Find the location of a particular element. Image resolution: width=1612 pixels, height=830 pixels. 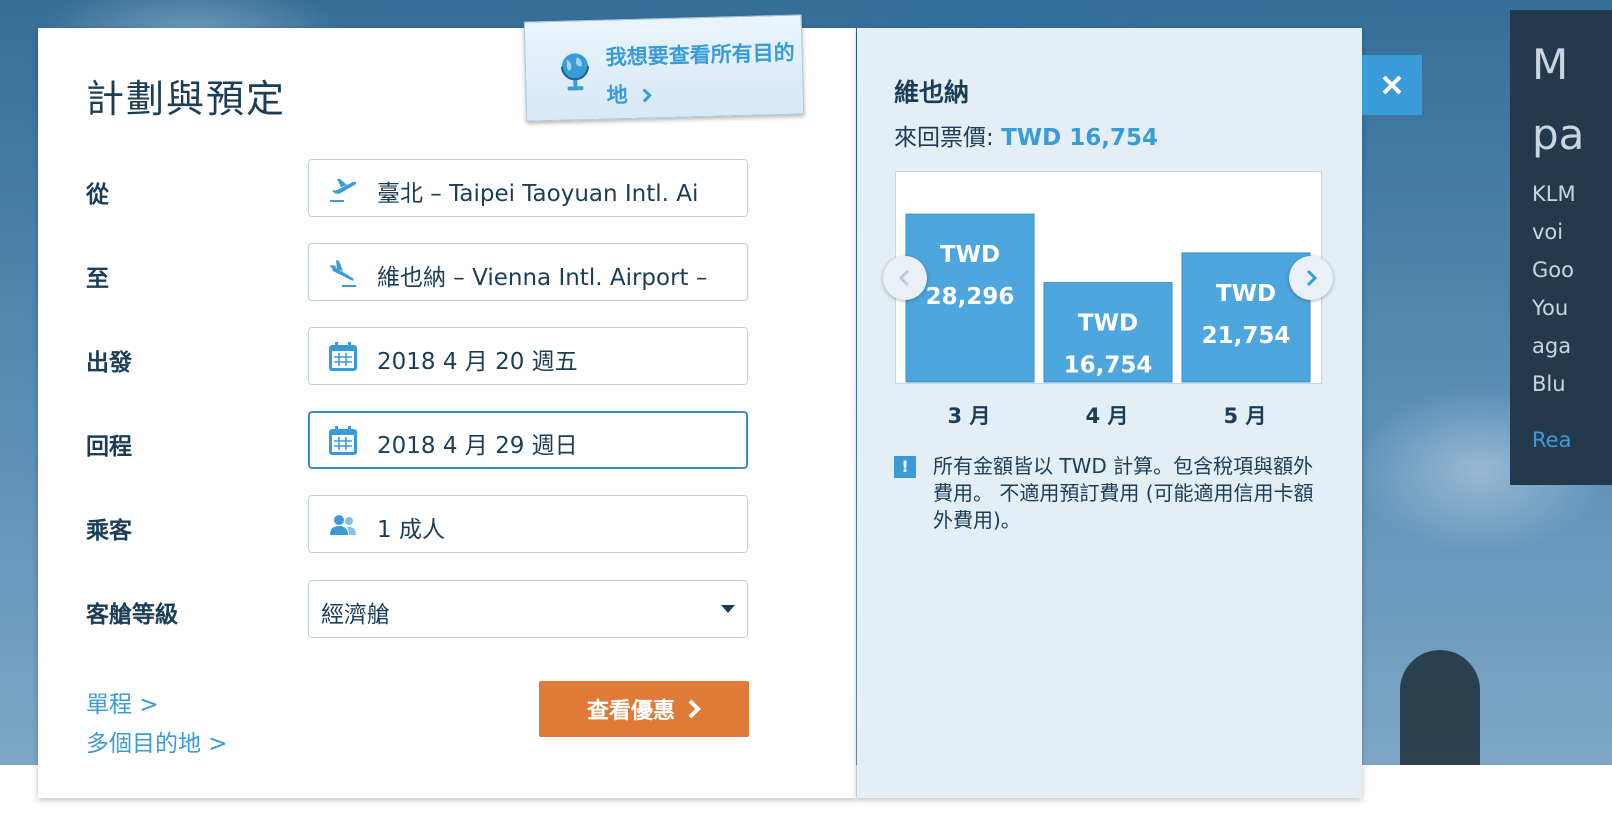

fare-bar-label: 21,754 is located at coordinates (1246, 336).